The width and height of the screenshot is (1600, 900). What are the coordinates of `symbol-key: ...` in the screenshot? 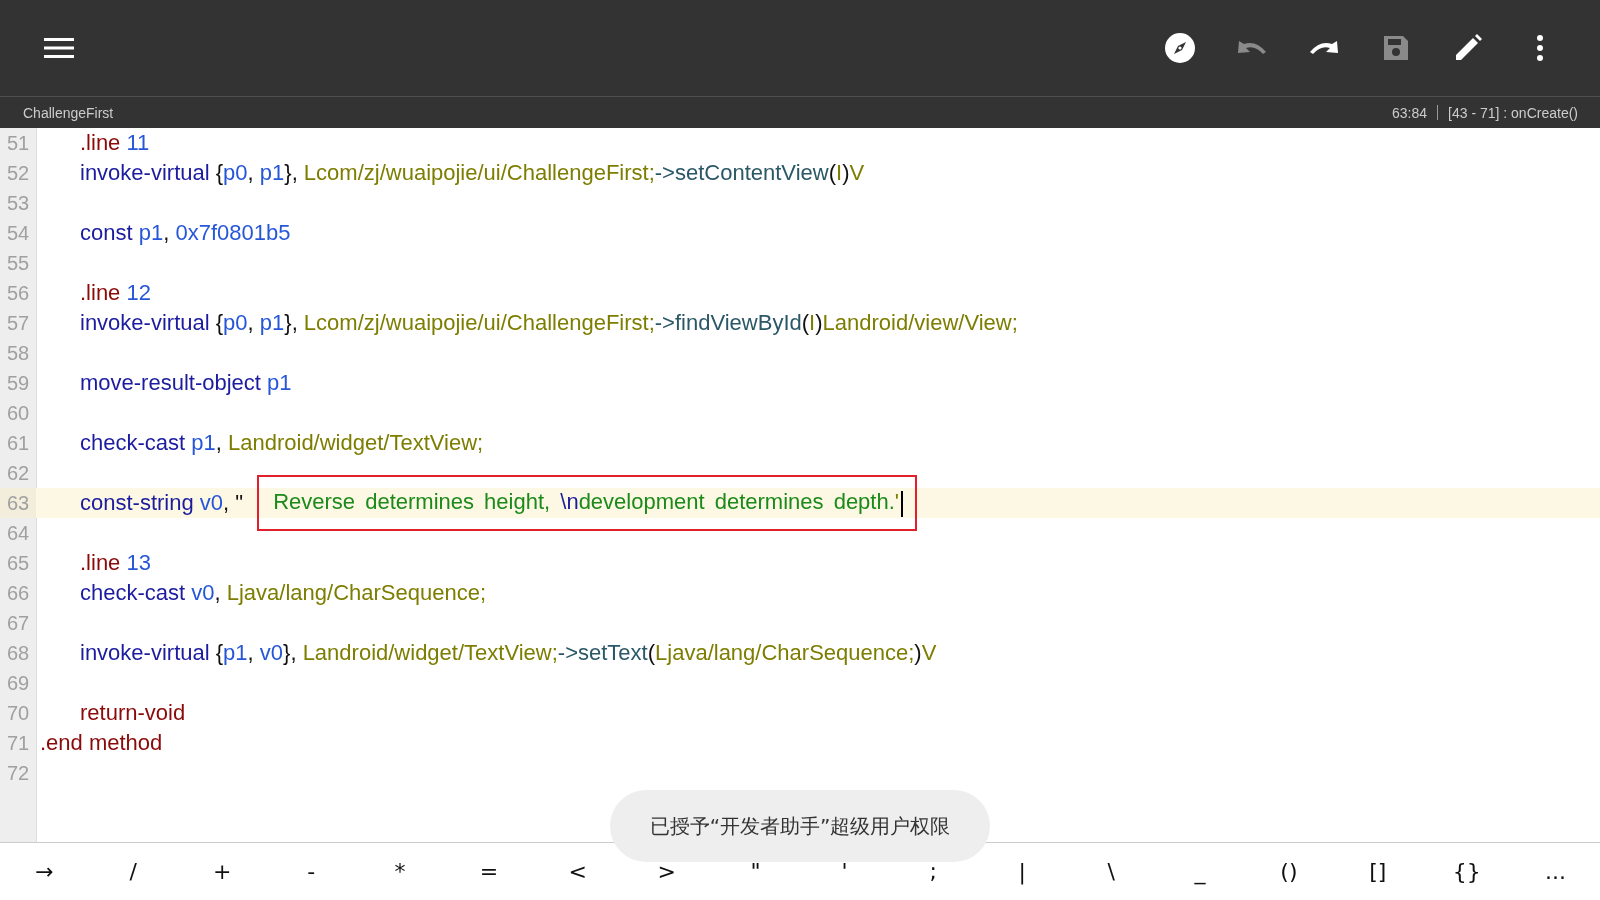 It's located at (1556, 871).